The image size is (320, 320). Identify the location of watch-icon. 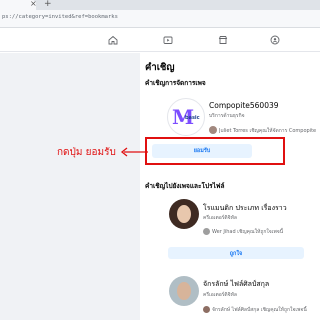
(168, 40).